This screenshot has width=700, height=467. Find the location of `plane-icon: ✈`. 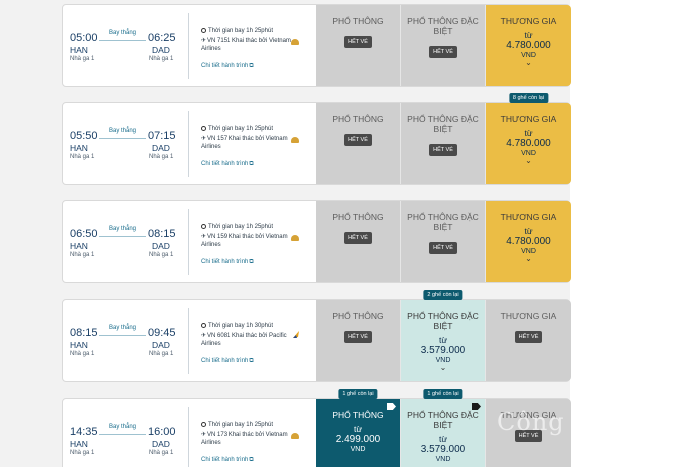

plane-icon: ✈ is located at coordinates (204, 336).